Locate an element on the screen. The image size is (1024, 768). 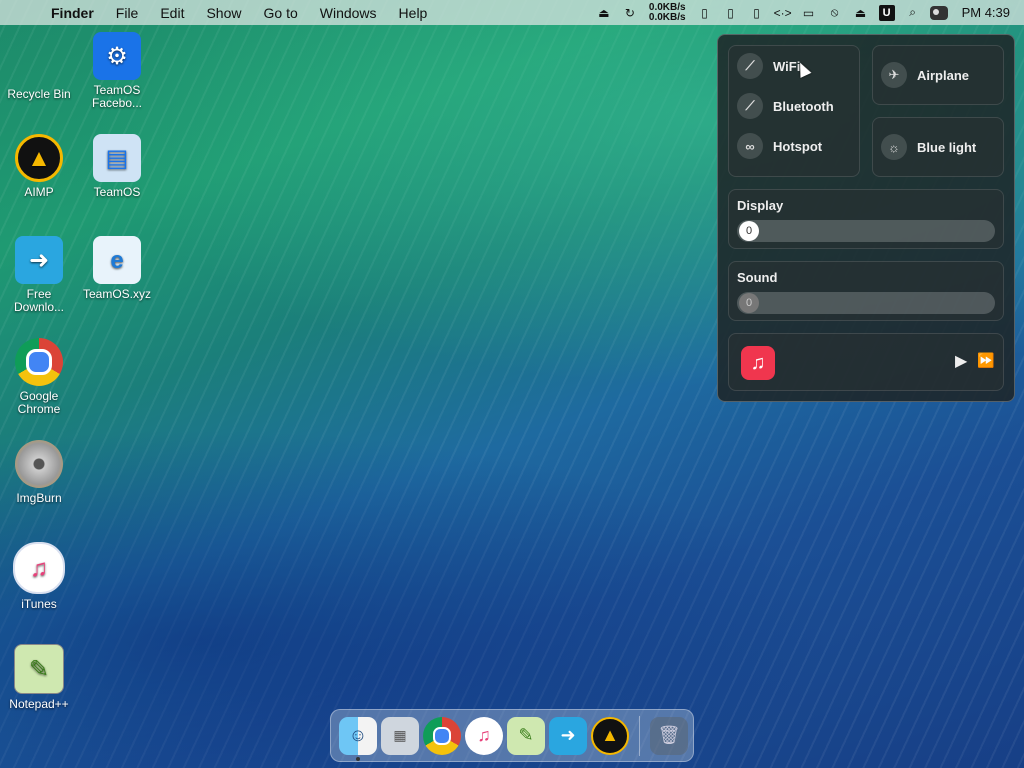
fast-forward-icon: ⏩ is located at coordinates (985, 360).